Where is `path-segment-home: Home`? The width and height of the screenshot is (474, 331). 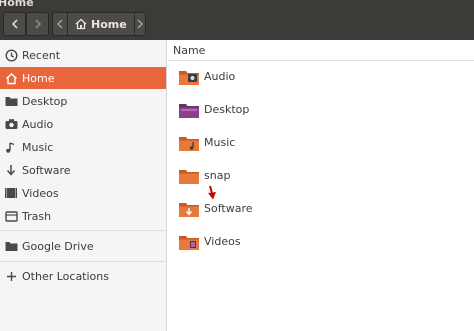
path-segment-home: Home is located at coordinates (101, 24).